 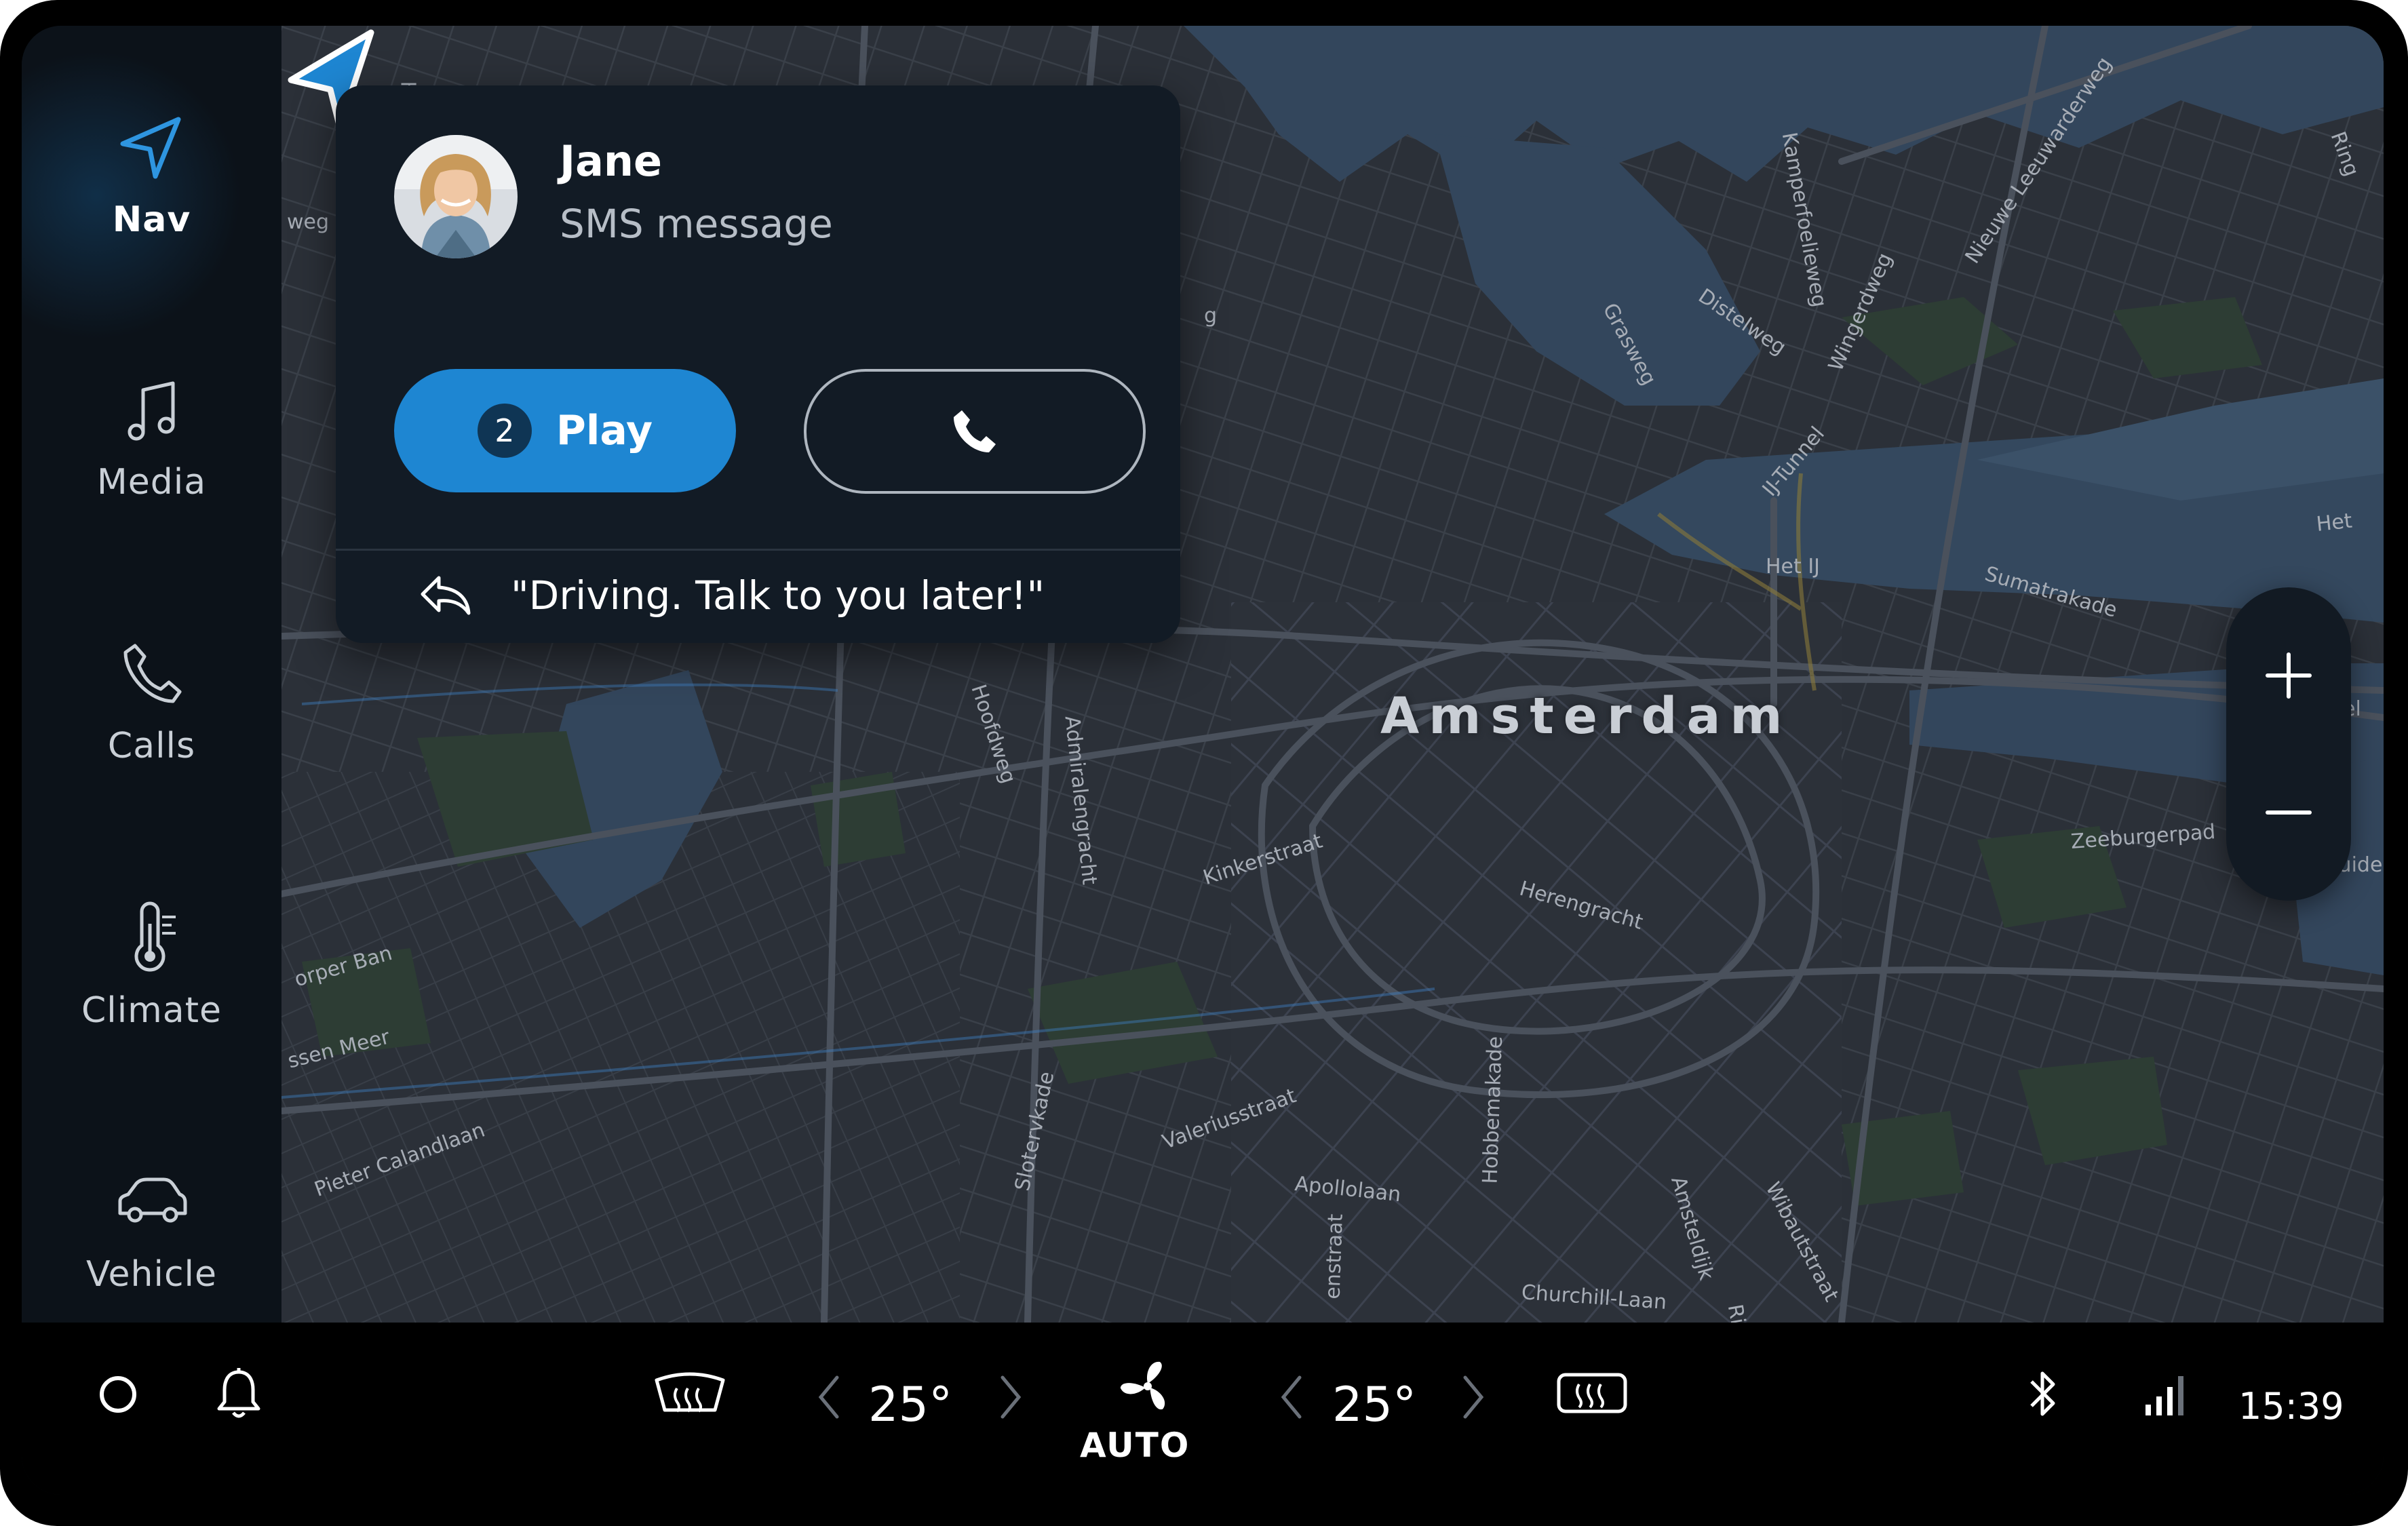 I want to click on right-temperature: 25°, so click(x=1374, y=1404).